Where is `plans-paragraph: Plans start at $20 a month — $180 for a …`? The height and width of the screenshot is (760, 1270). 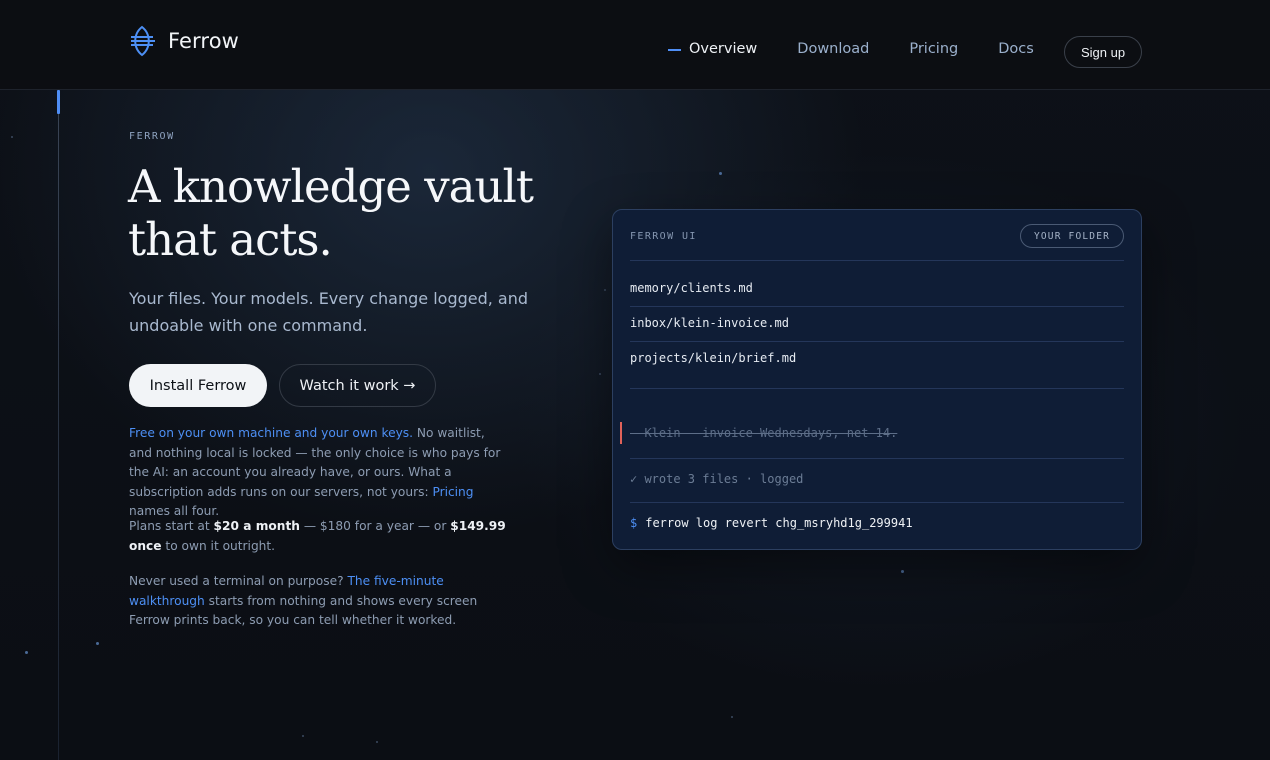 plans-paragraph: Plans start at $20 a month — $180 for a … is located at coordinates (319, 536).